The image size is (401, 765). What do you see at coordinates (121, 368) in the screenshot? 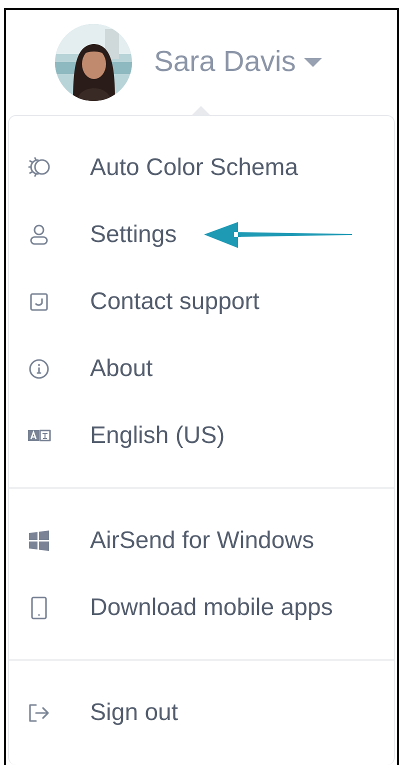
I see `menu-item: About` at bounding box center [121, 368].